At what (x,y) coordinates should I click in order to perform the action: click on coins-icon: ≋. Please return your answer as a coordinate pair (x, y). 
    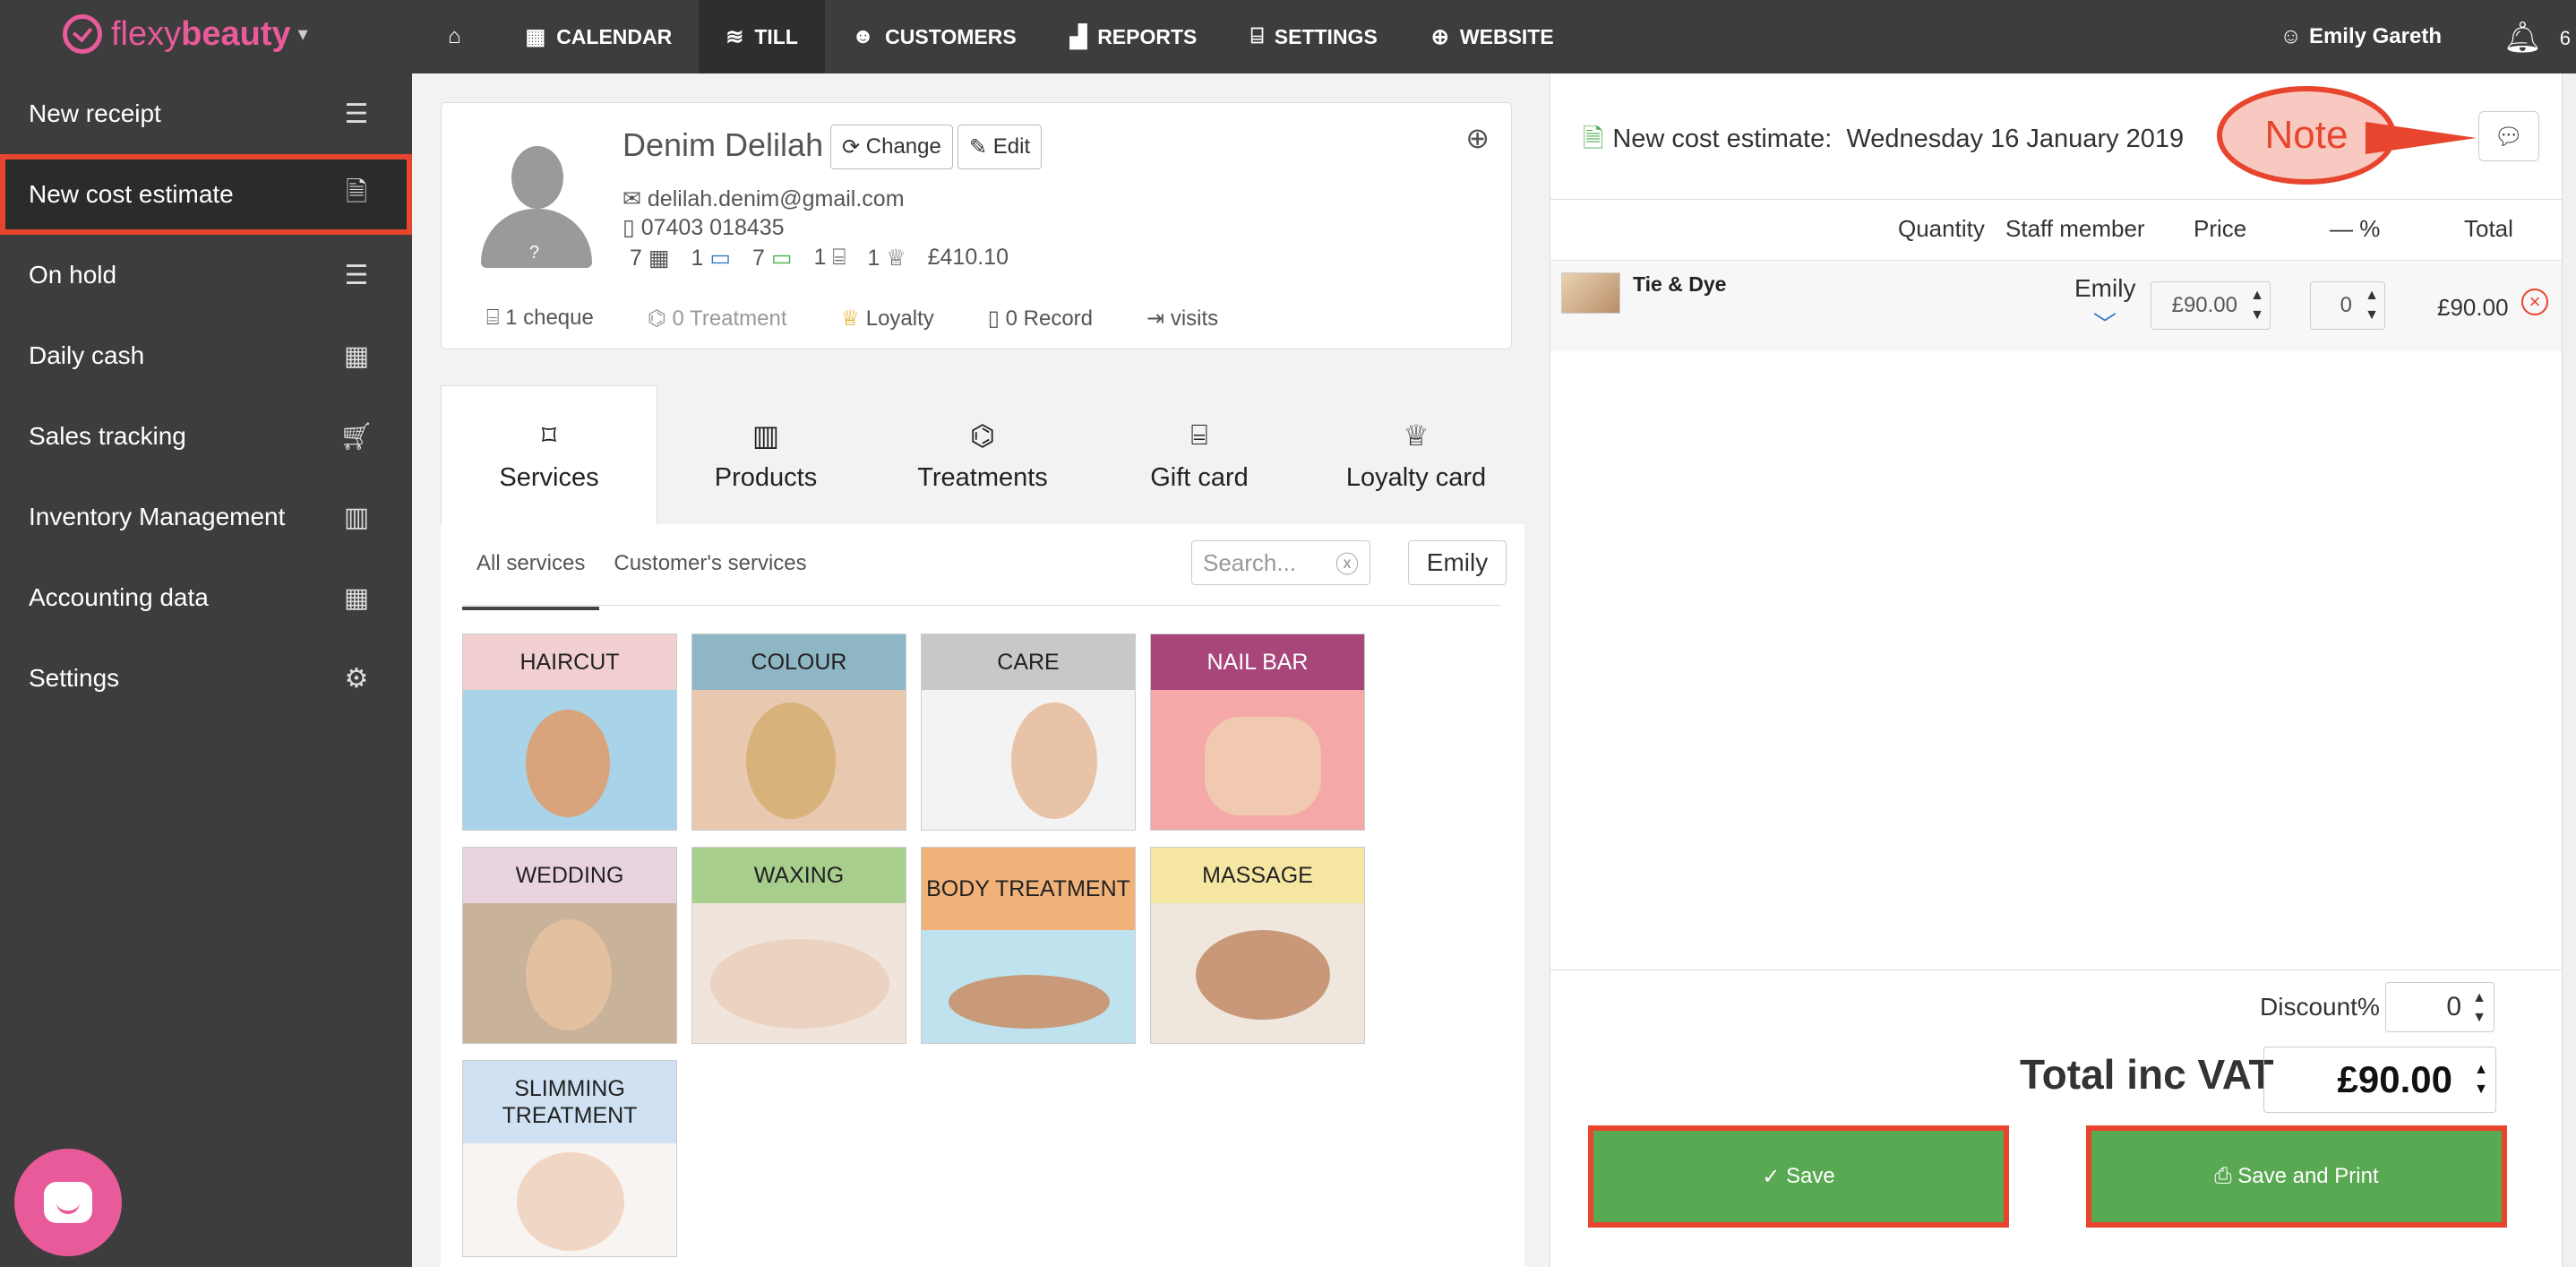
    Looking at the image, I should click on (735, 36).